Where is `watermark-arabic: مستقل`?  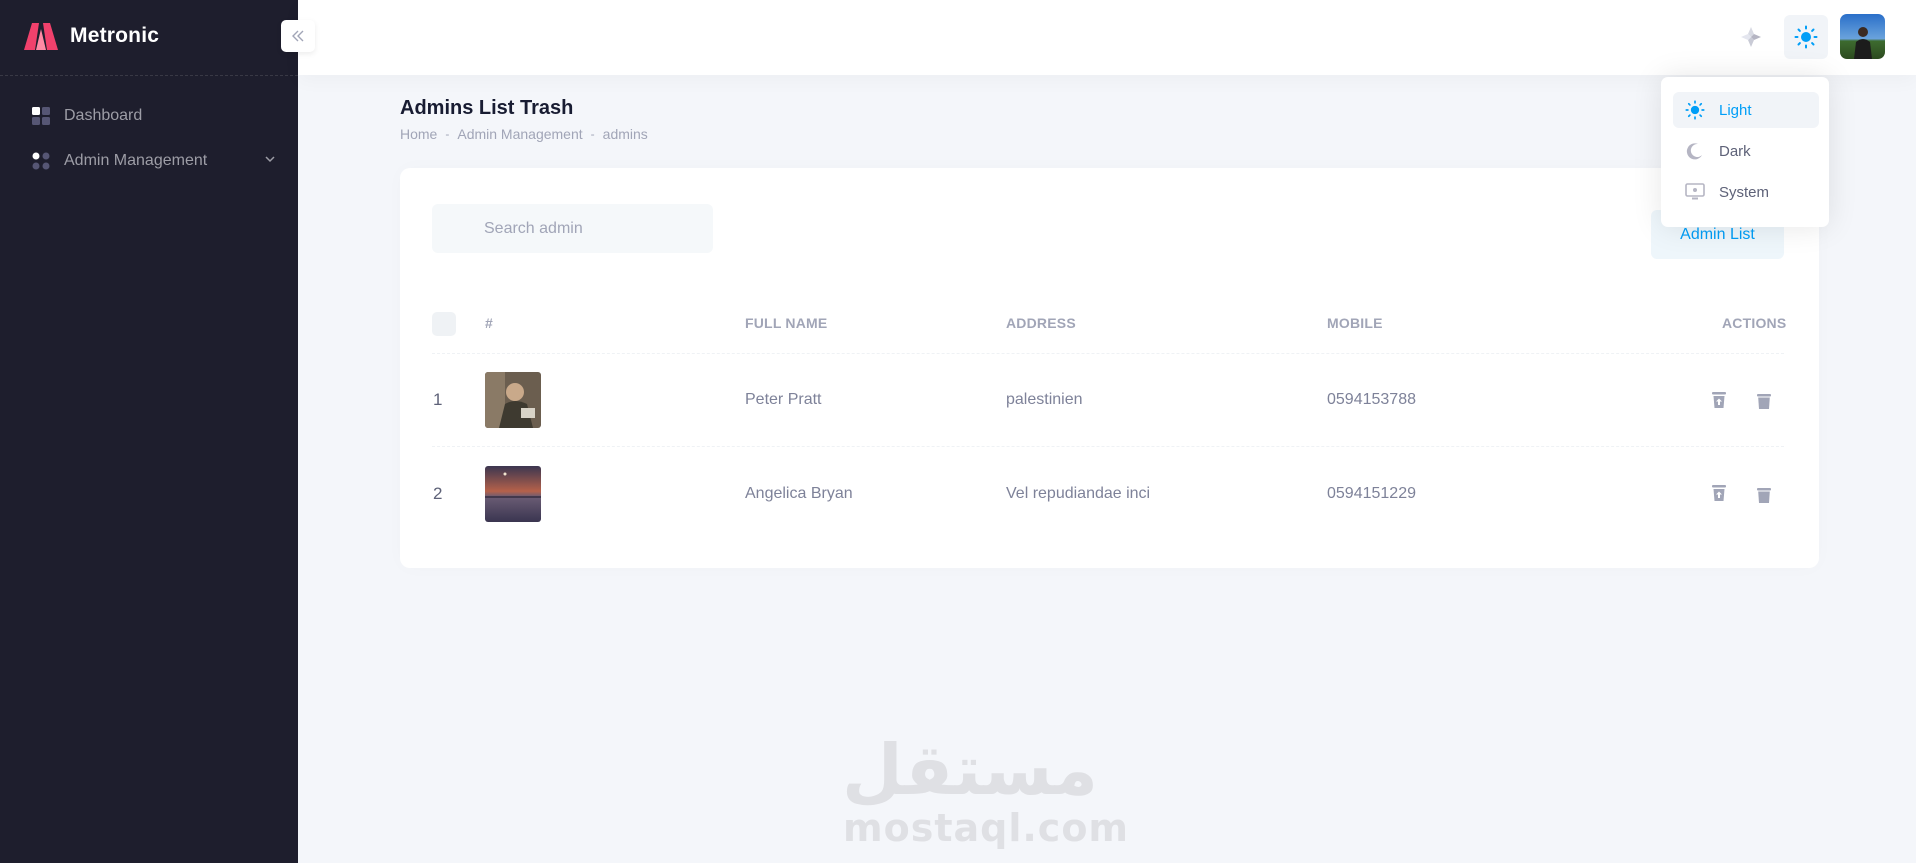
watermark-arabic: مستقل is located at coordinates (970, 770).